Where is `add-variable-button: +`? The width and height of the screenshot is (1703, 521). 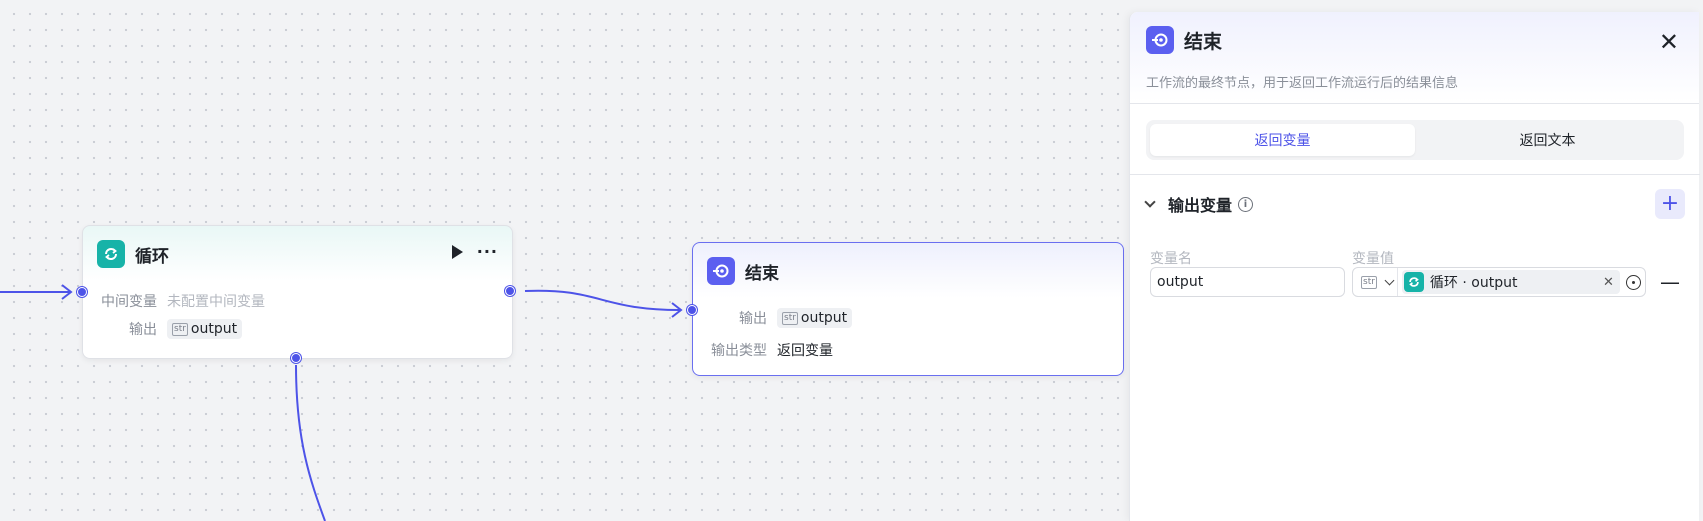
add-variable-button: + is located at coordinates (1670, 204).